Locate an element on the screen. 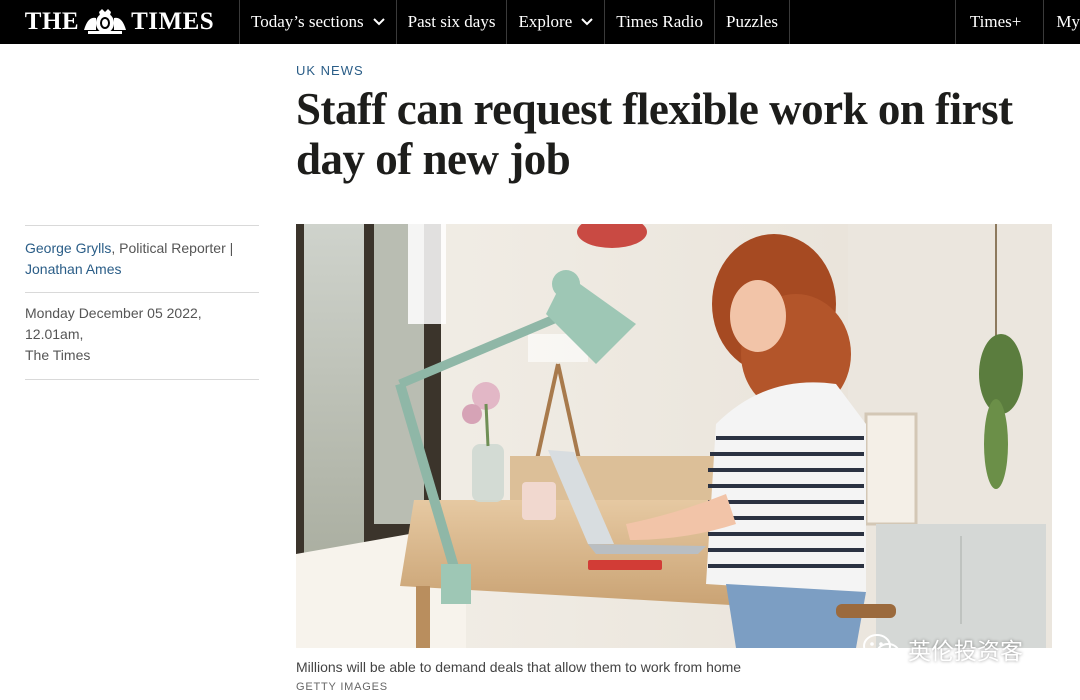 This screenshot has height=700, width=1080. nav-explore-label: Explore is located at coordinates (545, 21).